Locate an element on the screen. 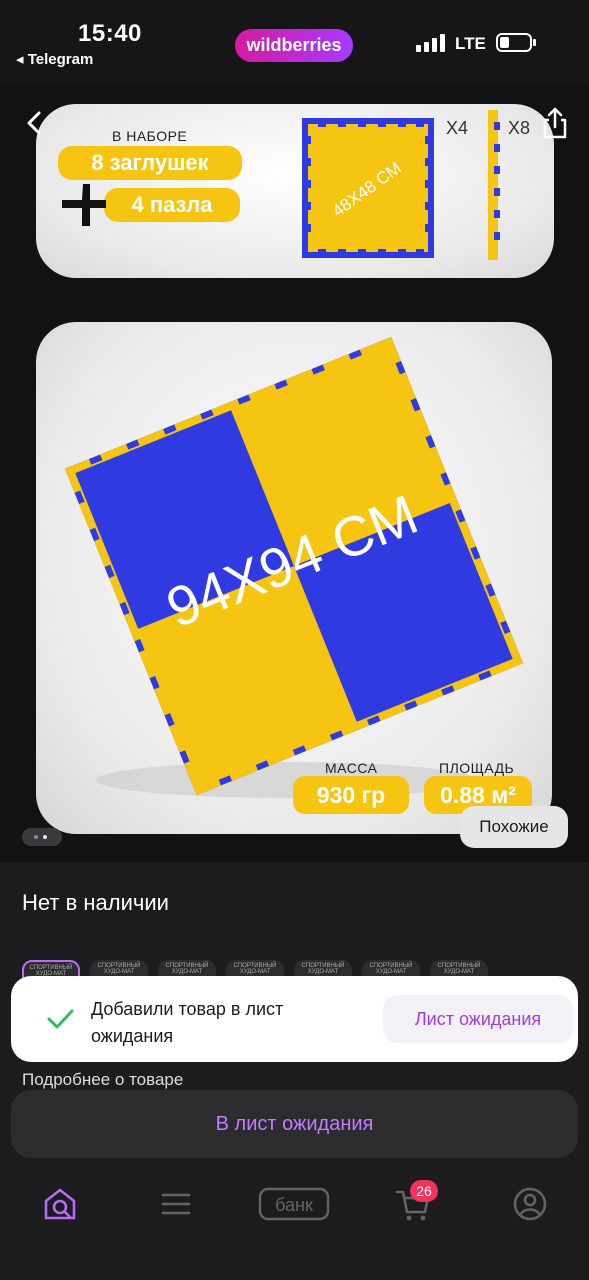 The height and width of the screenshot is (1280, 589). gallery-pagination is located at coordinates (42, 837).